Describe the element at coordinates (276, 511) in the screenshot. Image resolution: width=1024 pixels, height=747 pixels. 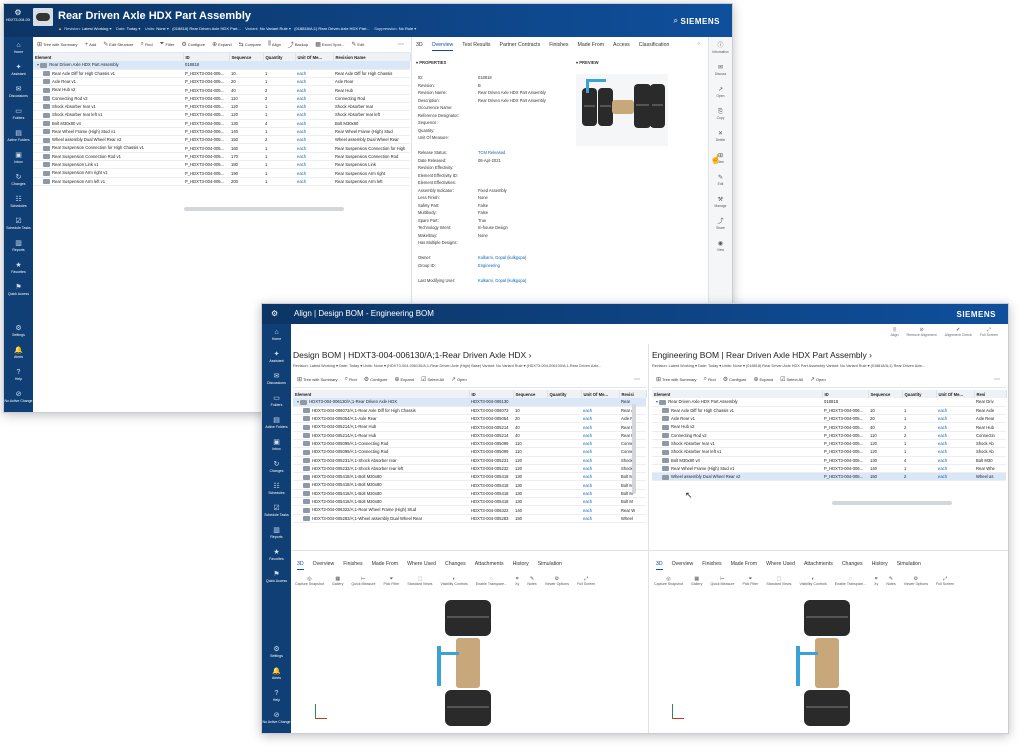
I see `rail-item-schedule-tasks: ☑ Schedule Tasks` at that location.